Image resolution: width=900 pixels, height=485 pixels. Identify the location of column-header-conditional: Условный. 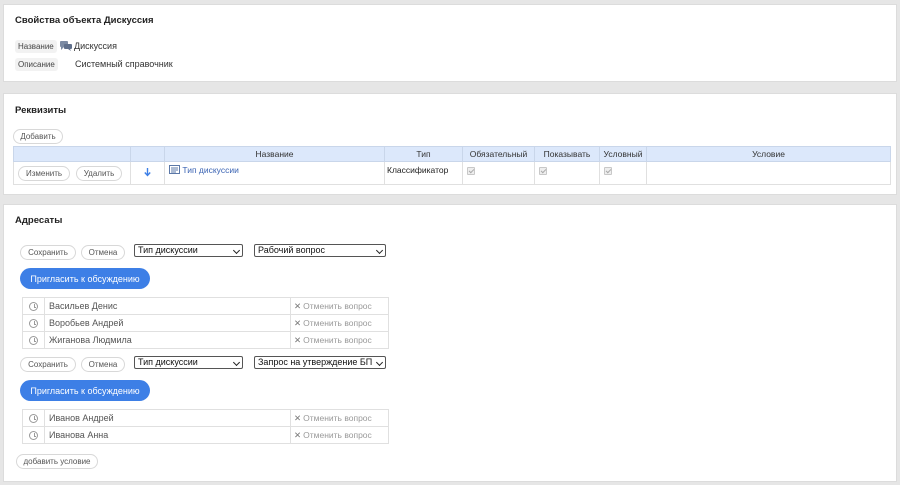
(623, 154).